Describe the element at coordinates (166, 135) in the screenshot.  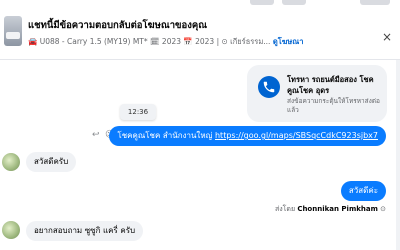
I see `message-text: โชคคูณโชค สำนักงานใหญ่` at that location.